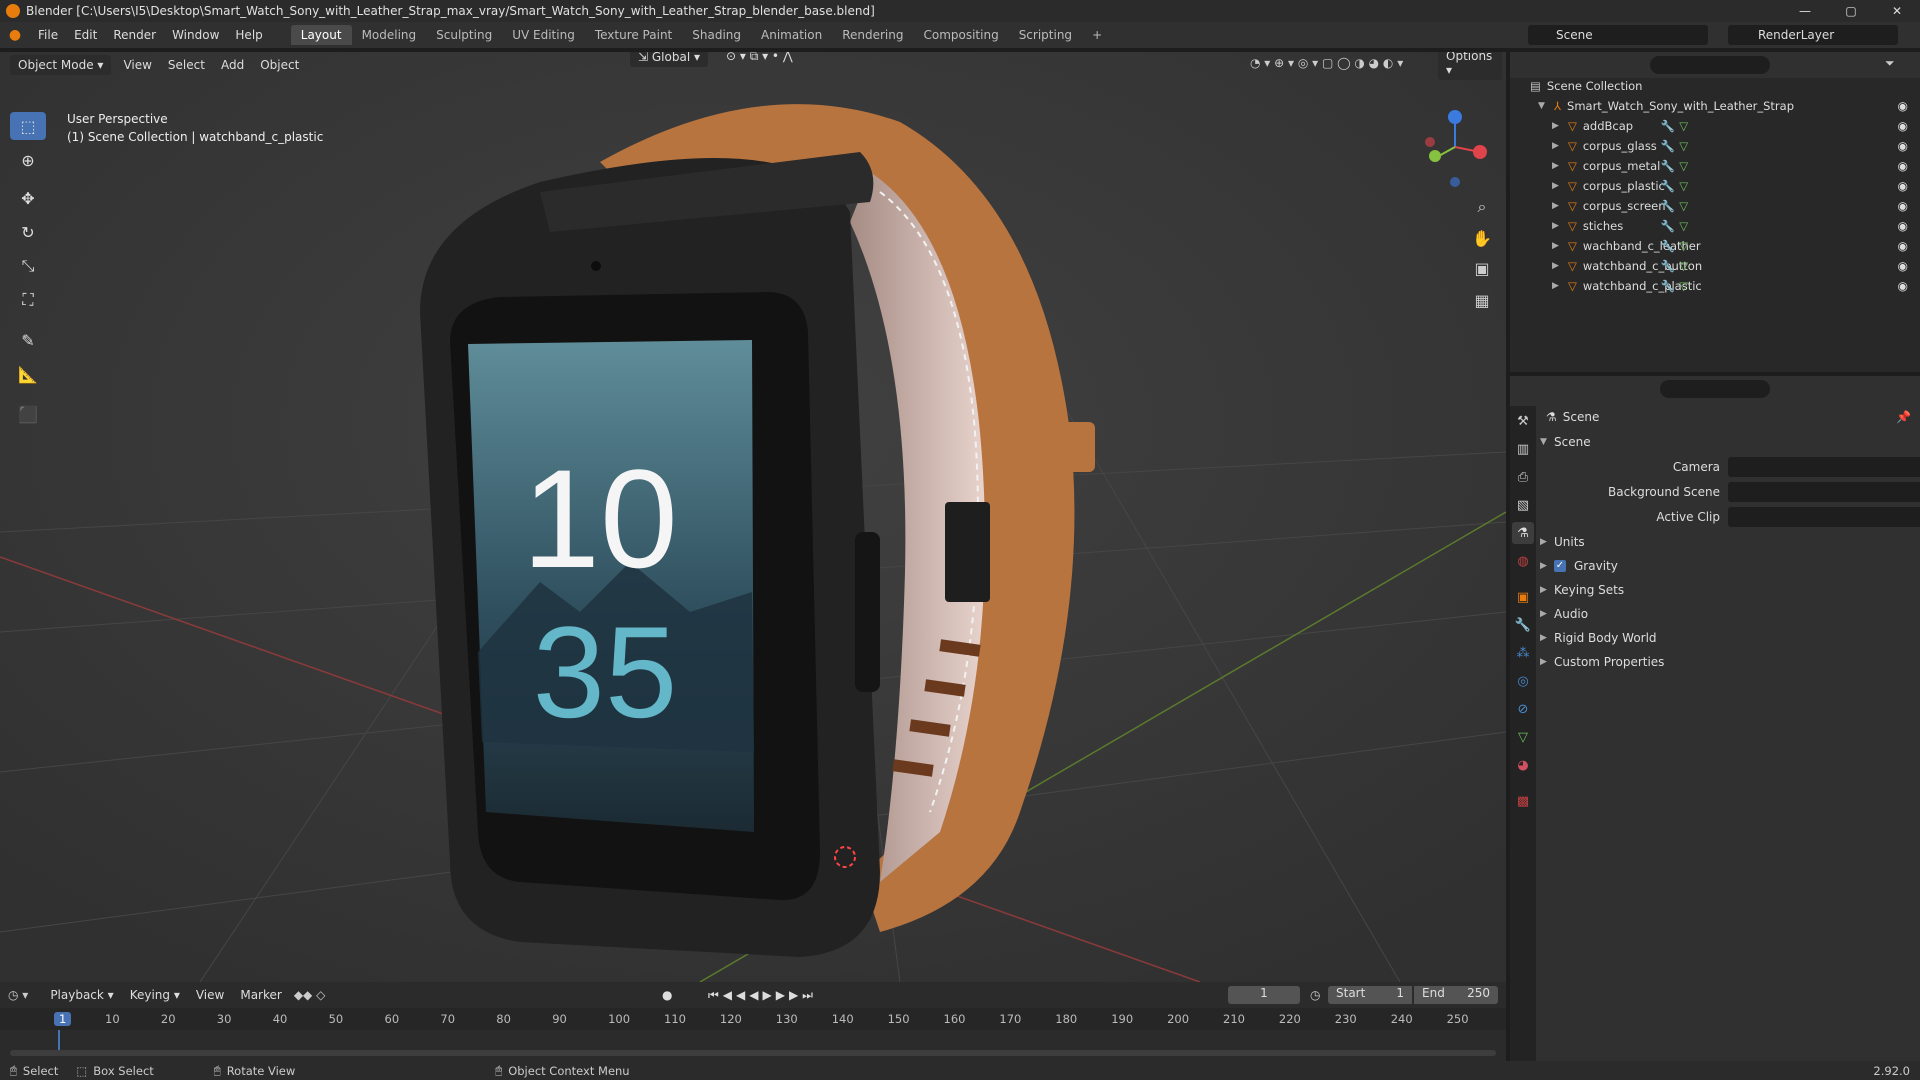  What do you see at coordinates (716, 35) in the screenshot?
I see `tab-shading: Shading` at bounding box center [716, 35].